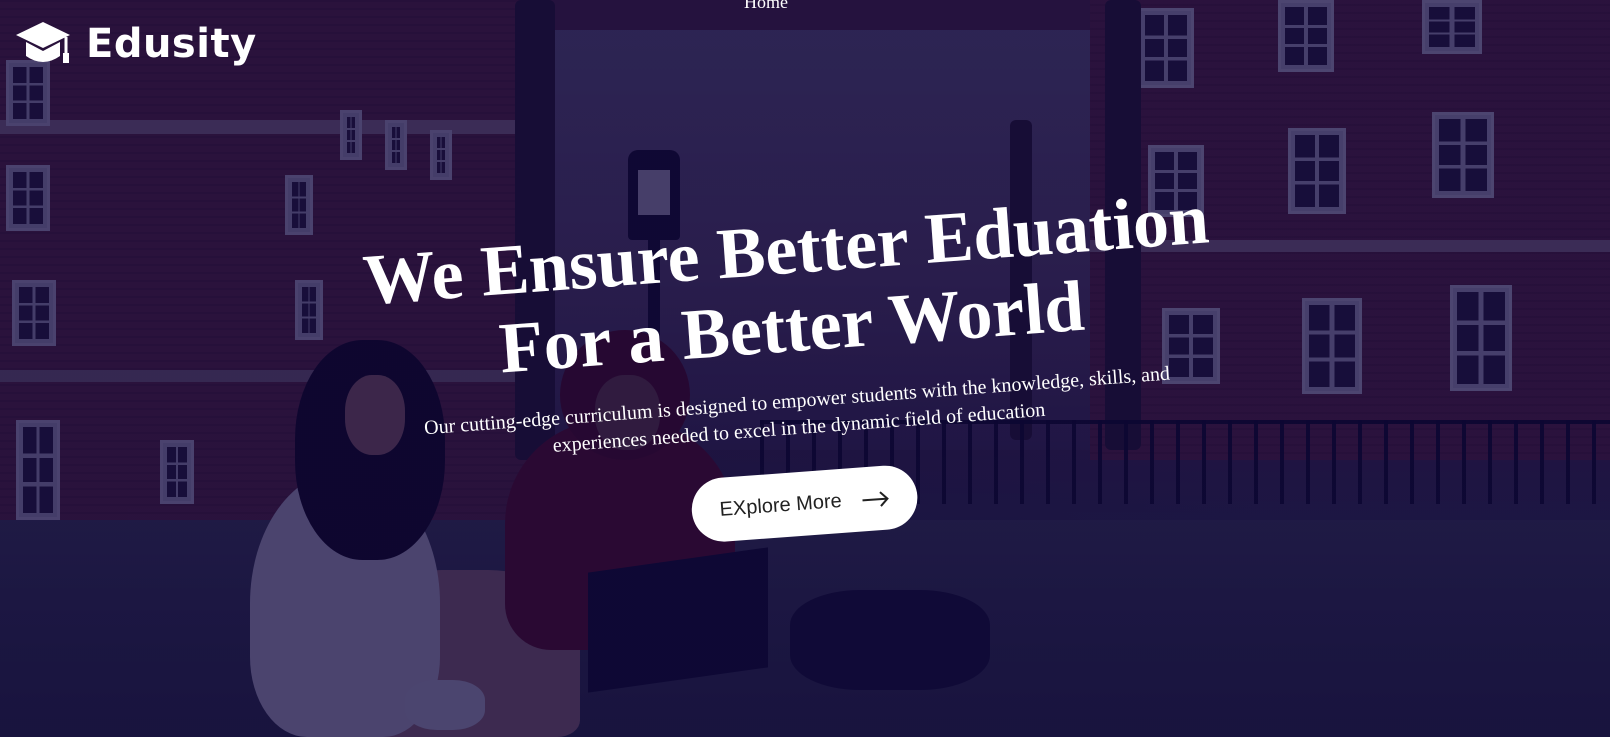  I want to click on explore-more-label: EXplore More, so click(780, 505).